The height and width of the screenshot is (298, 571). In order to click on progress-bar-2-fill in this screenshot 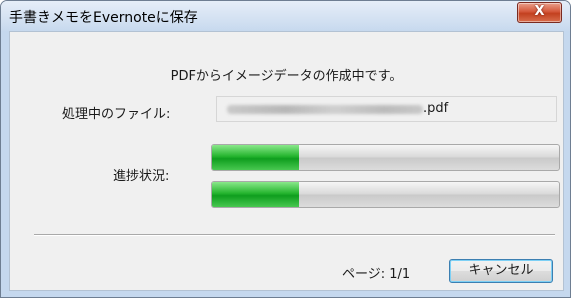, I will do `click(255, 194)`.